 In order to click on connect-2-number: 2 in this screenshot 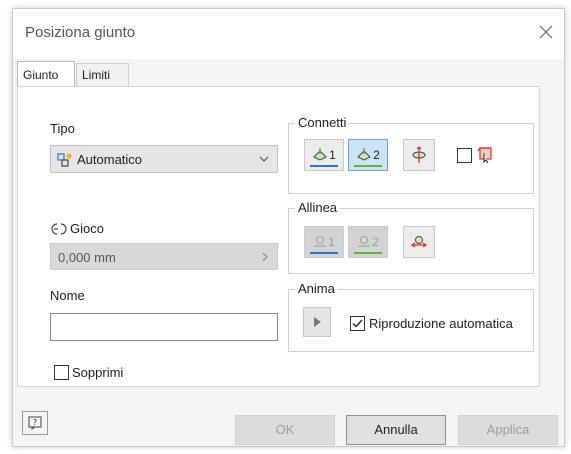, I will do `click(376, 155)`.